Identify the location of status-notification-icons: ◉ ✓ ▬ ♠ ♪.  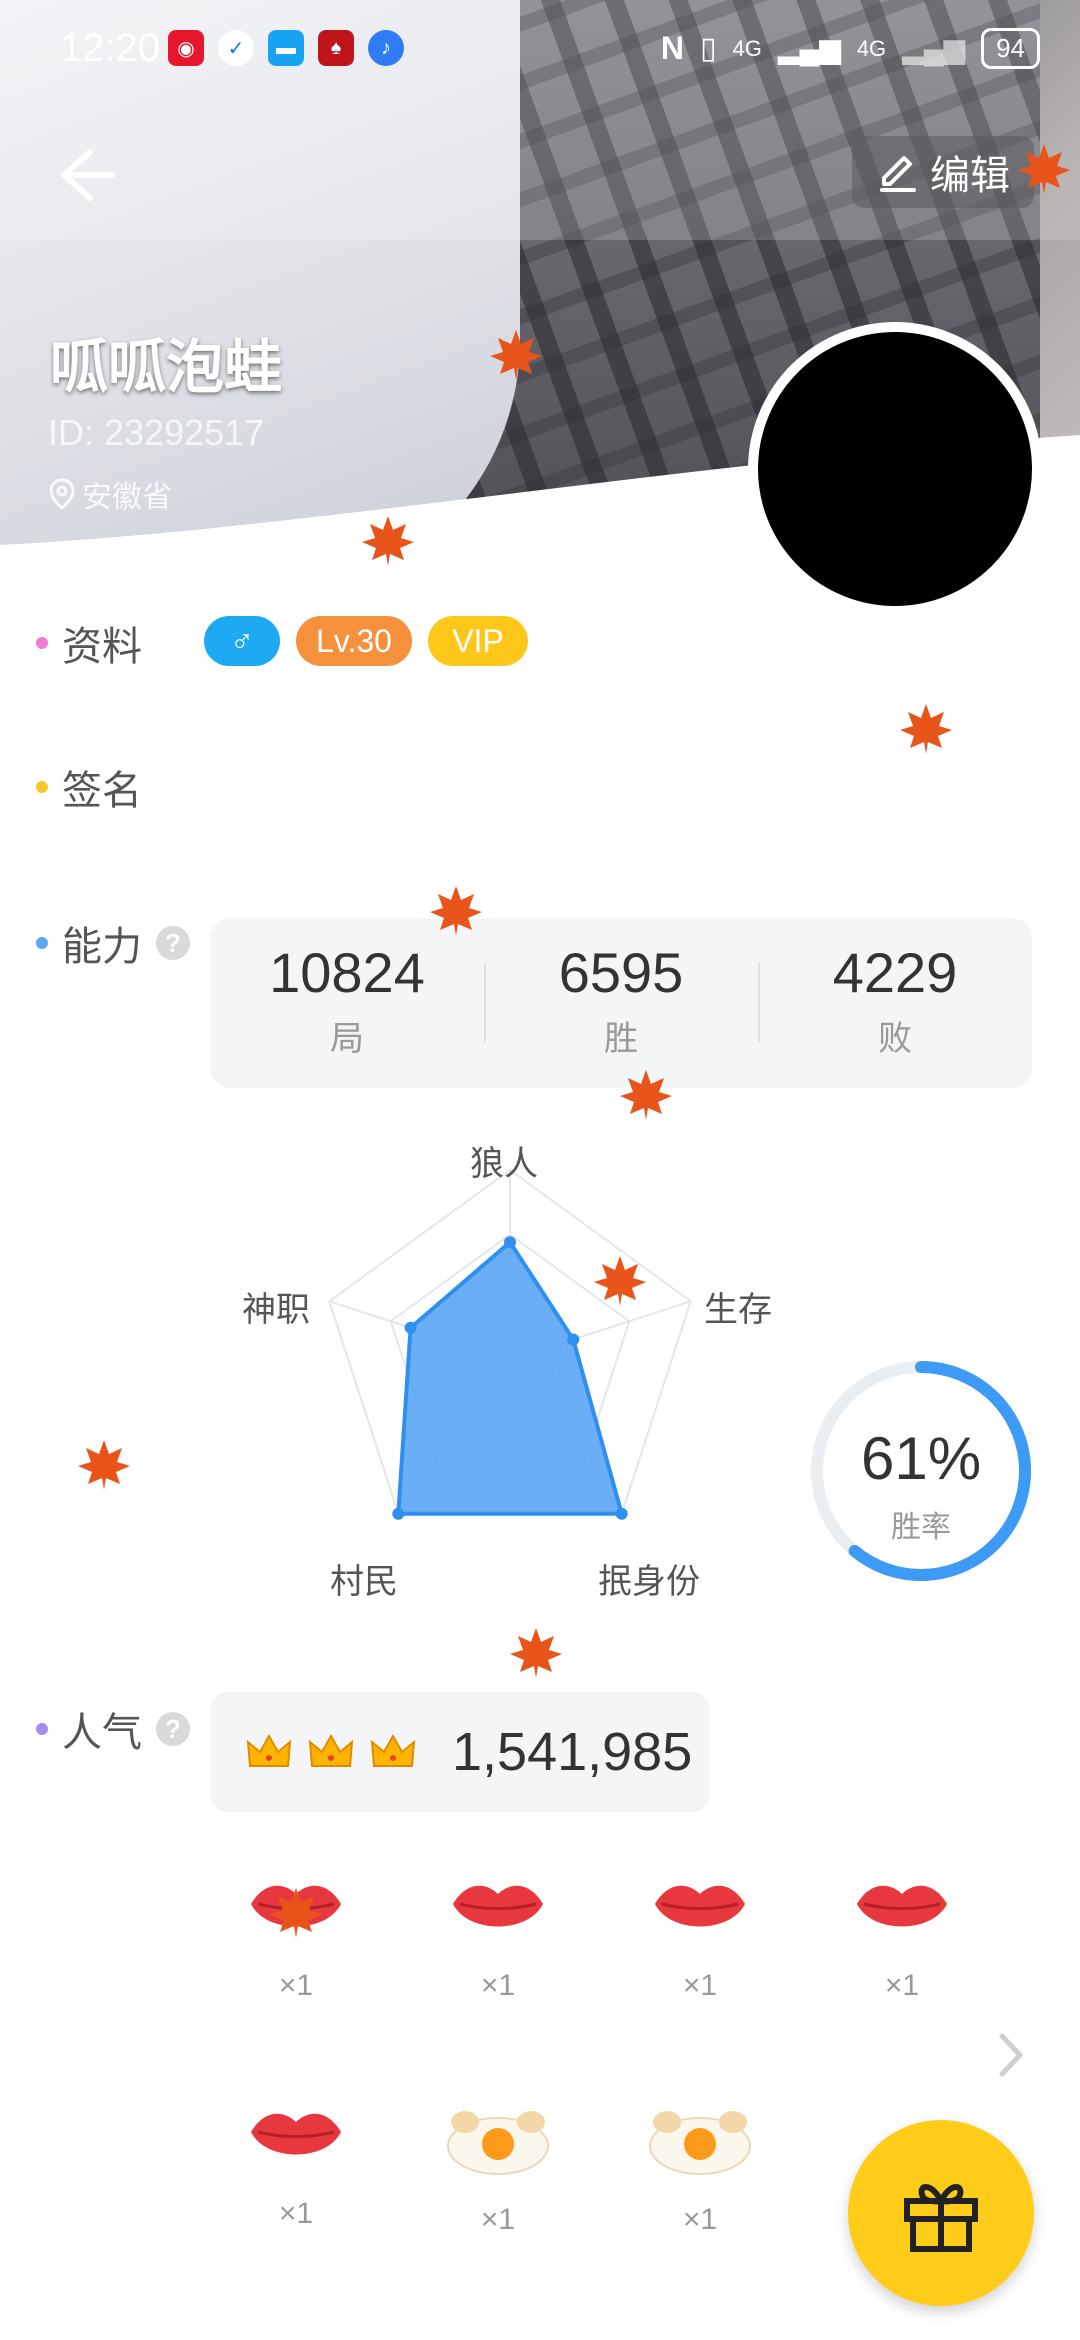
(286, 48).